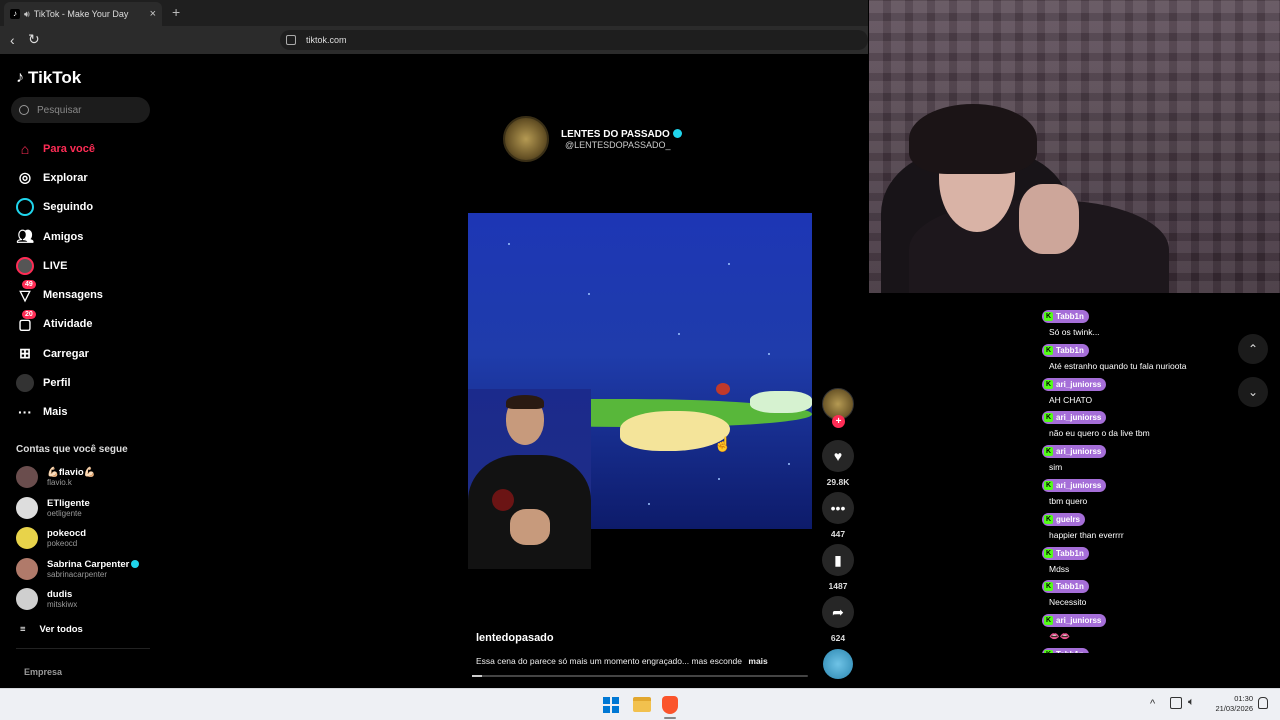 The image size is (1280, 720). Describe the element at coordinates (503, 500) in the screenshot. I see `pip-shirt-logo` at that location.